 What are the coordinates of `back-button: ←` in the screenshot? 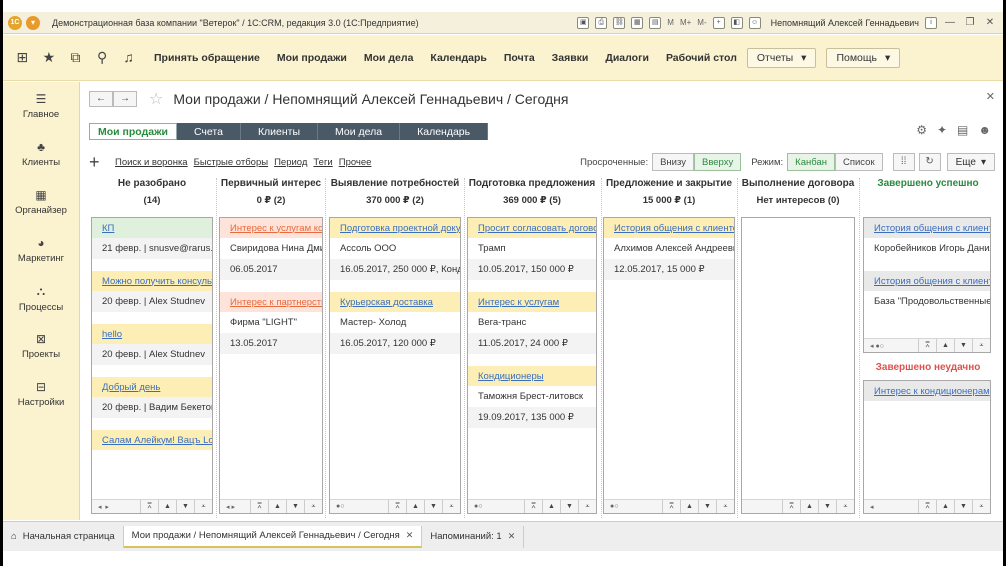 It's located at (101, 99).